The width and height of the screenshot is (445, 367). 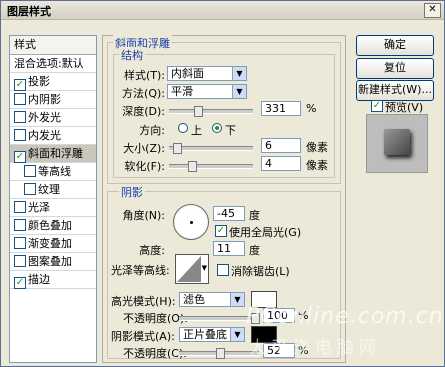 I want to click on ok-button: 确定, so click(x=395, y=45).